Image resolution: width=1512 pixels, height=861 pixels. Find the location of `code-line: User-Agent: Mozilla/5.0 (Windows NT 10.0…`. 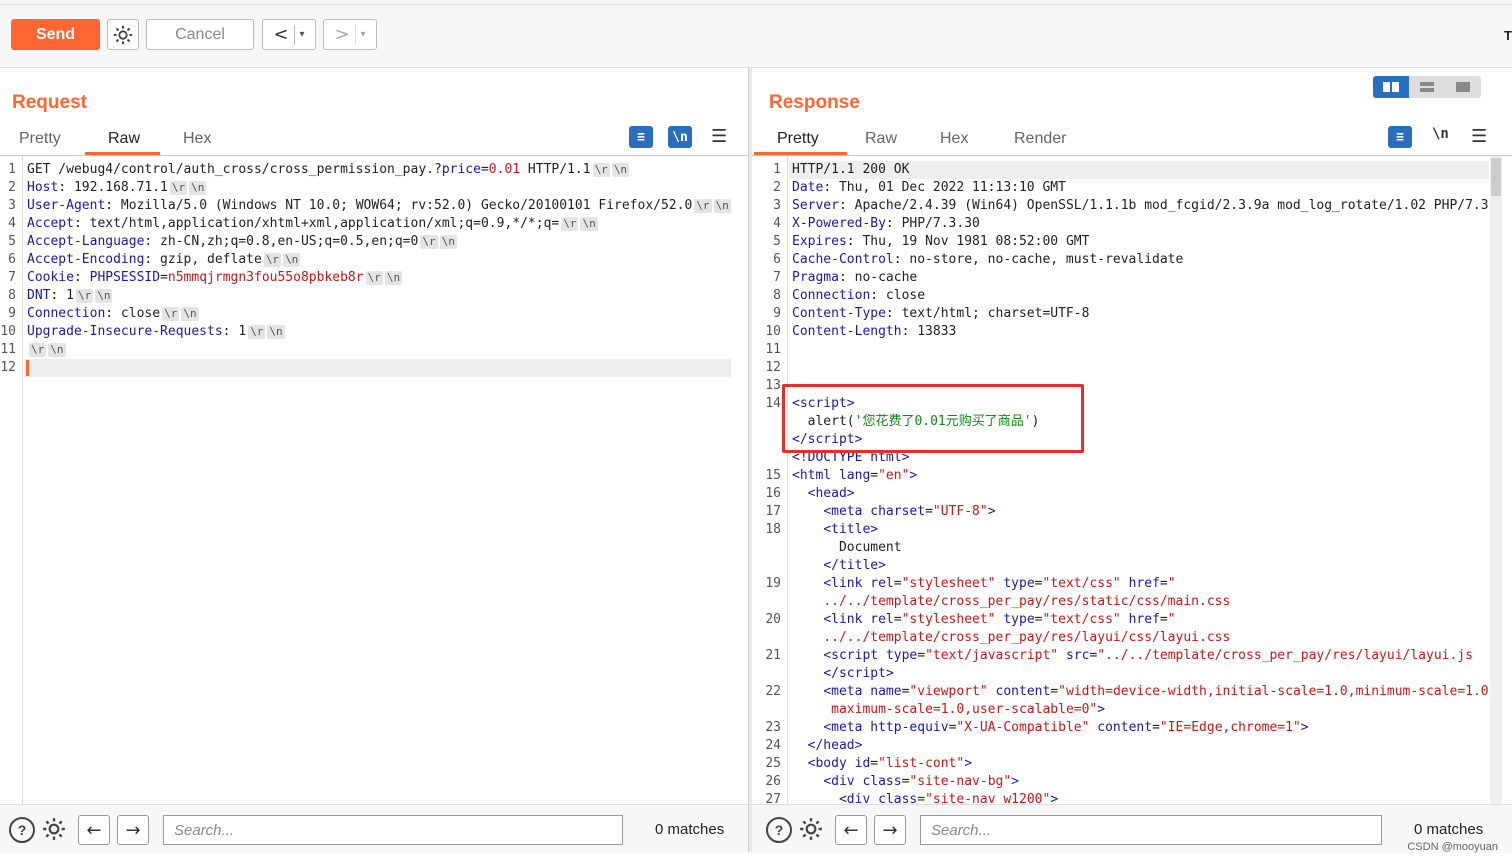

code-line: User-Agent: Mozilla/5.0 (Windows NT 10.0… is located at coordinates (379, 205).